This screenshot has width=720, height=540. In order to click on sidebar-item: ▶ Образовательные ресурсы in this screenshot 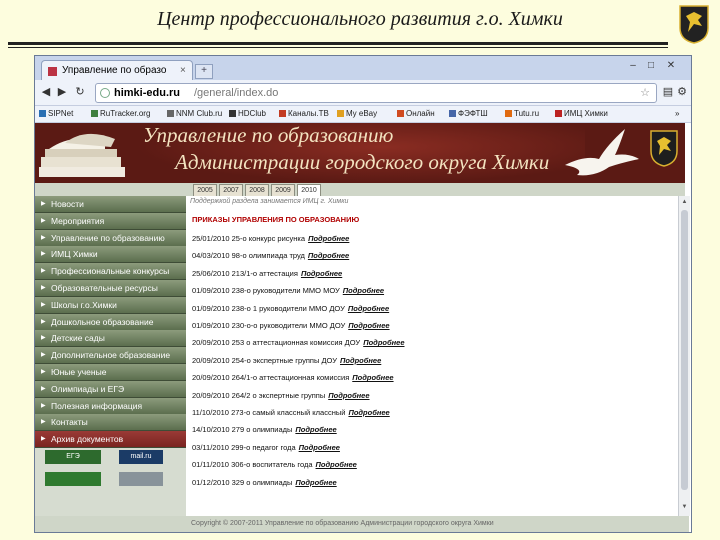, I will do `click(110, 288)`.